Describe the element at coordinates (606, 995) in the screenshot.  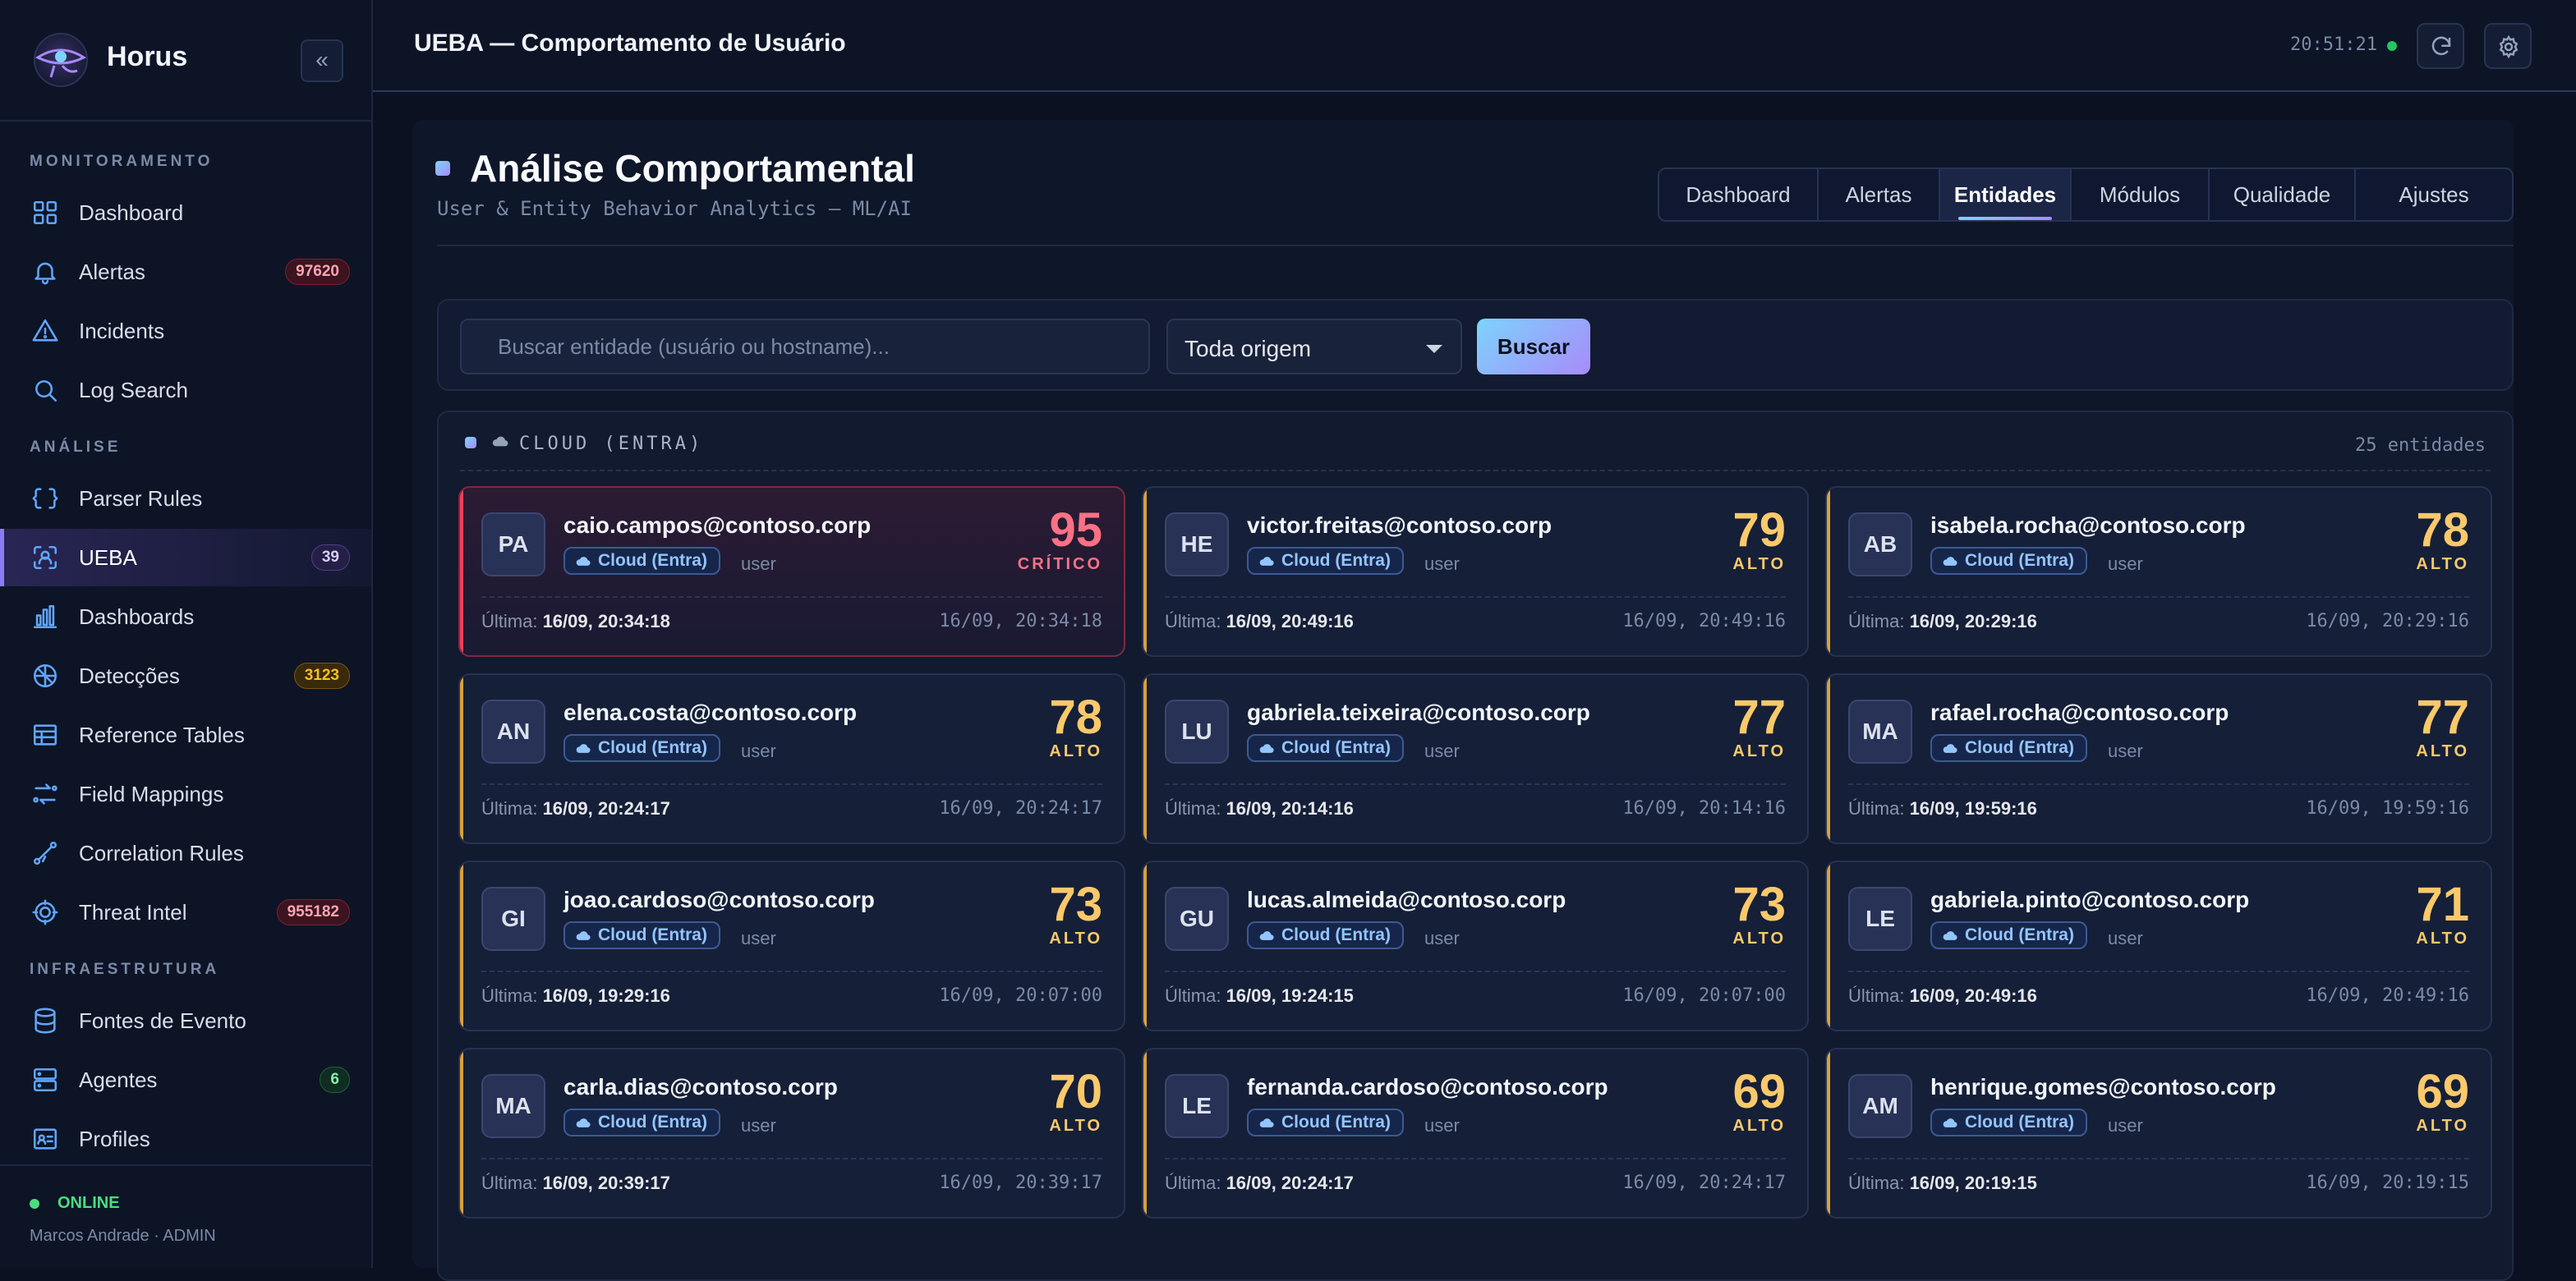
I see `last-seen-value: 16/09, 19:29:16` at that location.